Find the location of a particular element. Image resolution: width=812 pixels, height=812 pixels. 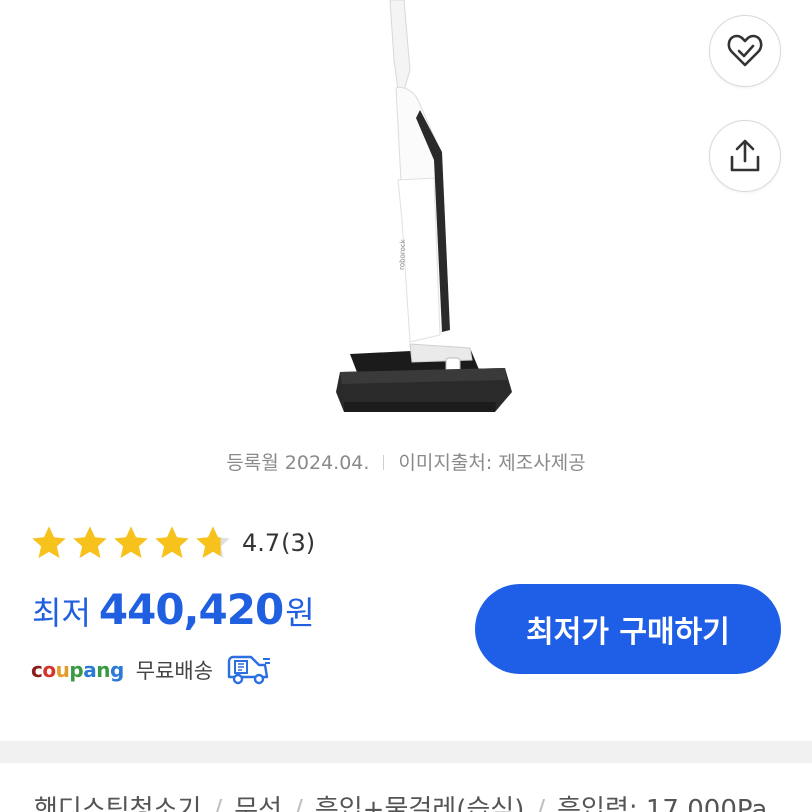

image-source: 이미지출처: 제조사제공 is located at coordinates (492, 463).